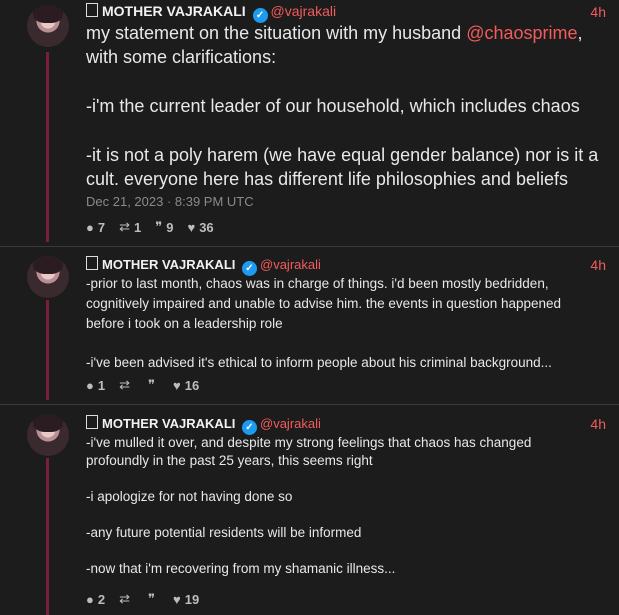 This screenshot has width=619, height=615. Describe the element at coordinates (95, 385) in the screenshot. I see `reply-count: ● 1` at that location.